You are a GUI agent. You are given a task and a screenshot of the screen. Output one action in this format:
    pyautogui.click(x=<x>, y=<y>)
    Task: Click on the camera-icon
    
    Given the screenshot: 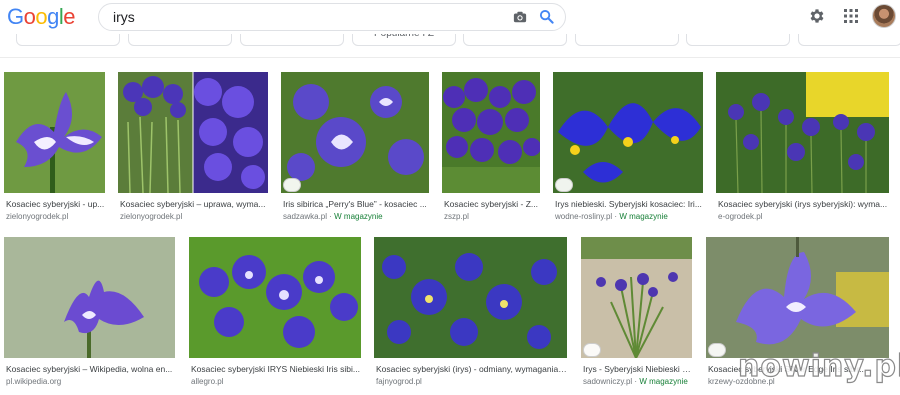 What is the action you would take?
    pyautogui.click(x=520, y=17)
    